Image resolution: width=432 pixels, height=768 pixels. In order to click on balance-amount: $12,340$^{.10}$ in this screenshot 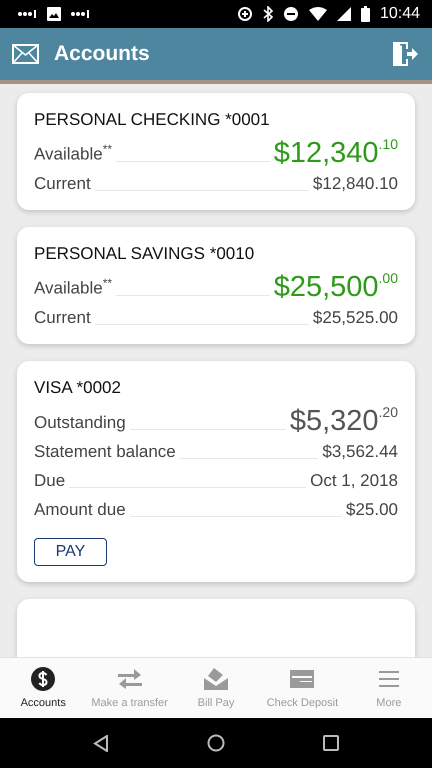, I will do `click(336, 152)`.